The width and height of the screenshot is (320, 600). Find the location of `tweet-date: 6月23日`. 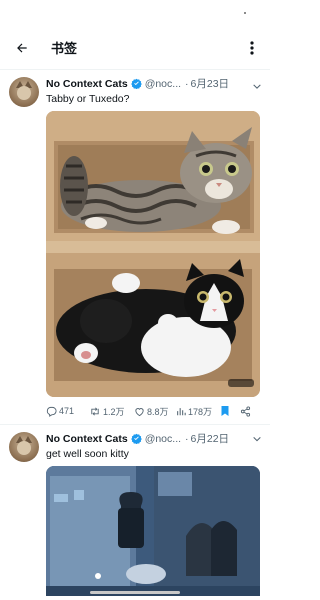

tweet-date: 6月23日 is located at coordinates (210, 84).